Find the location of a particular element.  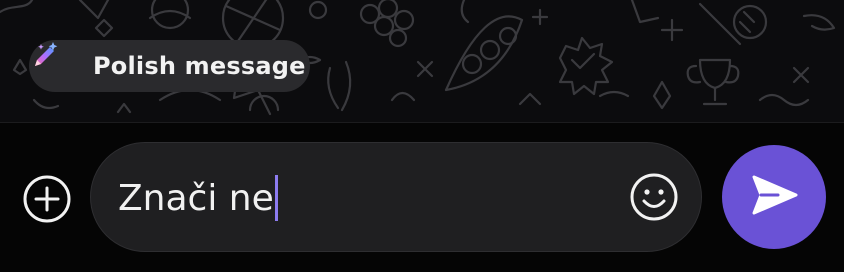

smiley-icon is located at coordinates (654, 199).